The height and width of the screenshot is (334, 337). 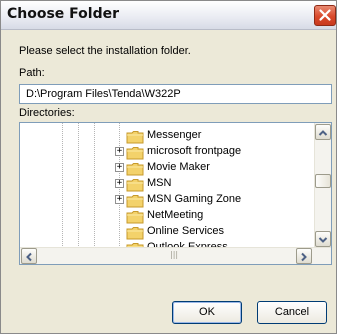 I want to click on path-field: D:\Program Files\Tenda\W322P, so click(x=175, y=94).